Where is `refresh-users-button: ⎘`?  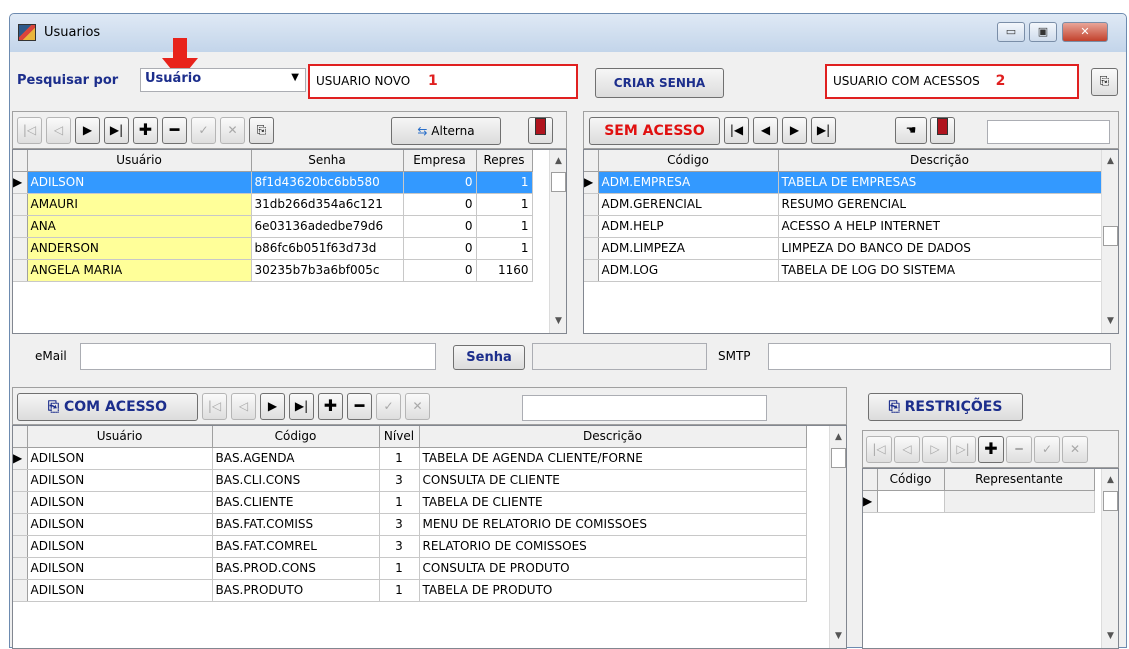
refresh-users-button: ⎘ is located at coordinates (261, 130).